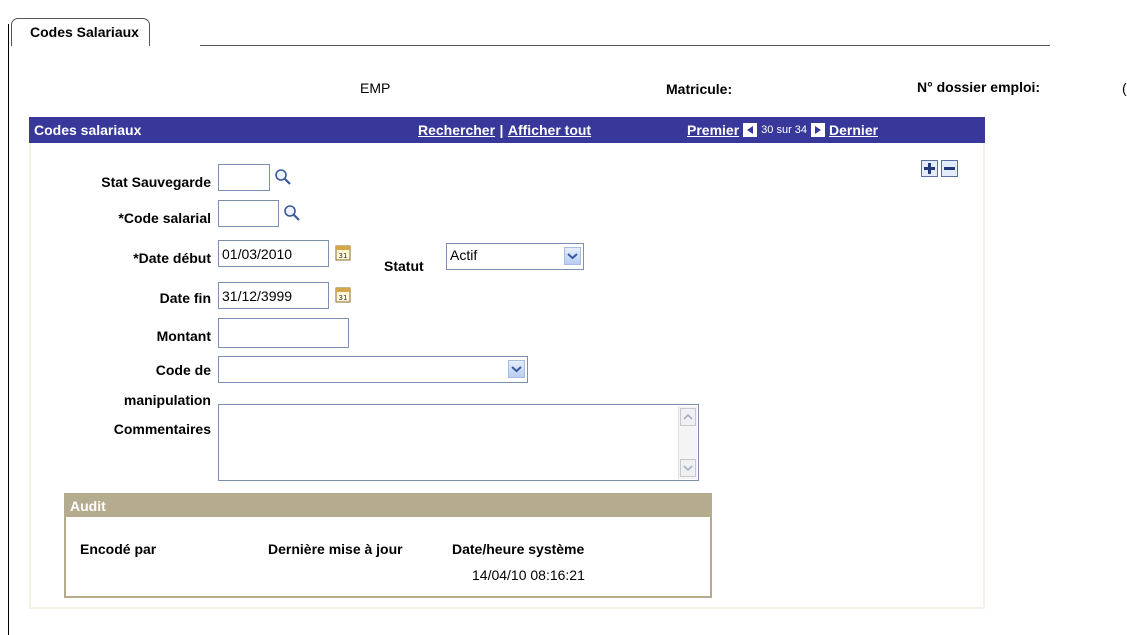  Describe the element at coordinates (8, 329) in the screenshot. I see `page-frame-left-border` at that location.